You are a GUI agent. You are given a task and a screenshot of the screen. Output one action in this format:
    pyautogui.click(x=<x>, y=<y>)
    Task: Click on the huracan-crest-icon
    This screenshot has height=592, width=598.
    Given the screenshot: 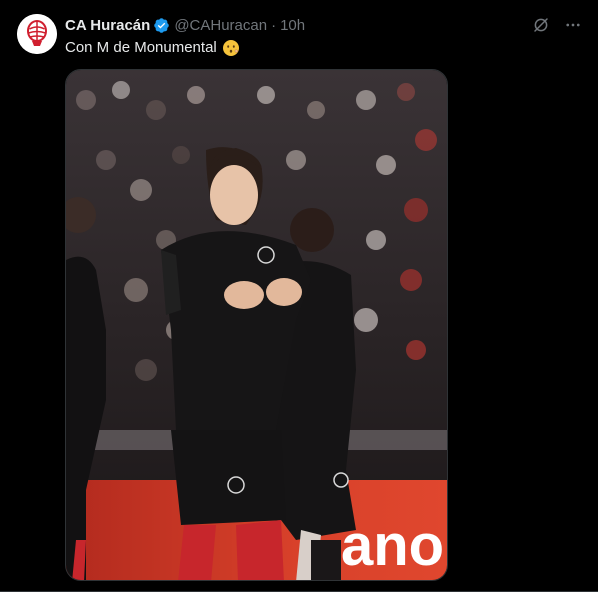 What is the action you would take?
    pyautogui.click(x=37, y=34)
    